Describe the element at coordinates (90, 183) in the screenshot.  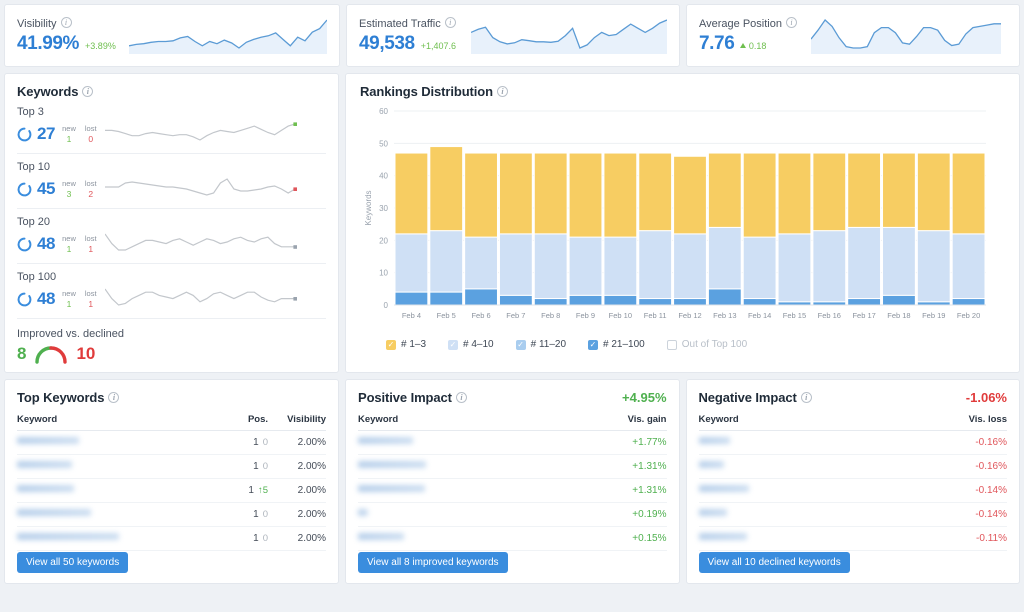
I see `stat-caption: lost` at that location.